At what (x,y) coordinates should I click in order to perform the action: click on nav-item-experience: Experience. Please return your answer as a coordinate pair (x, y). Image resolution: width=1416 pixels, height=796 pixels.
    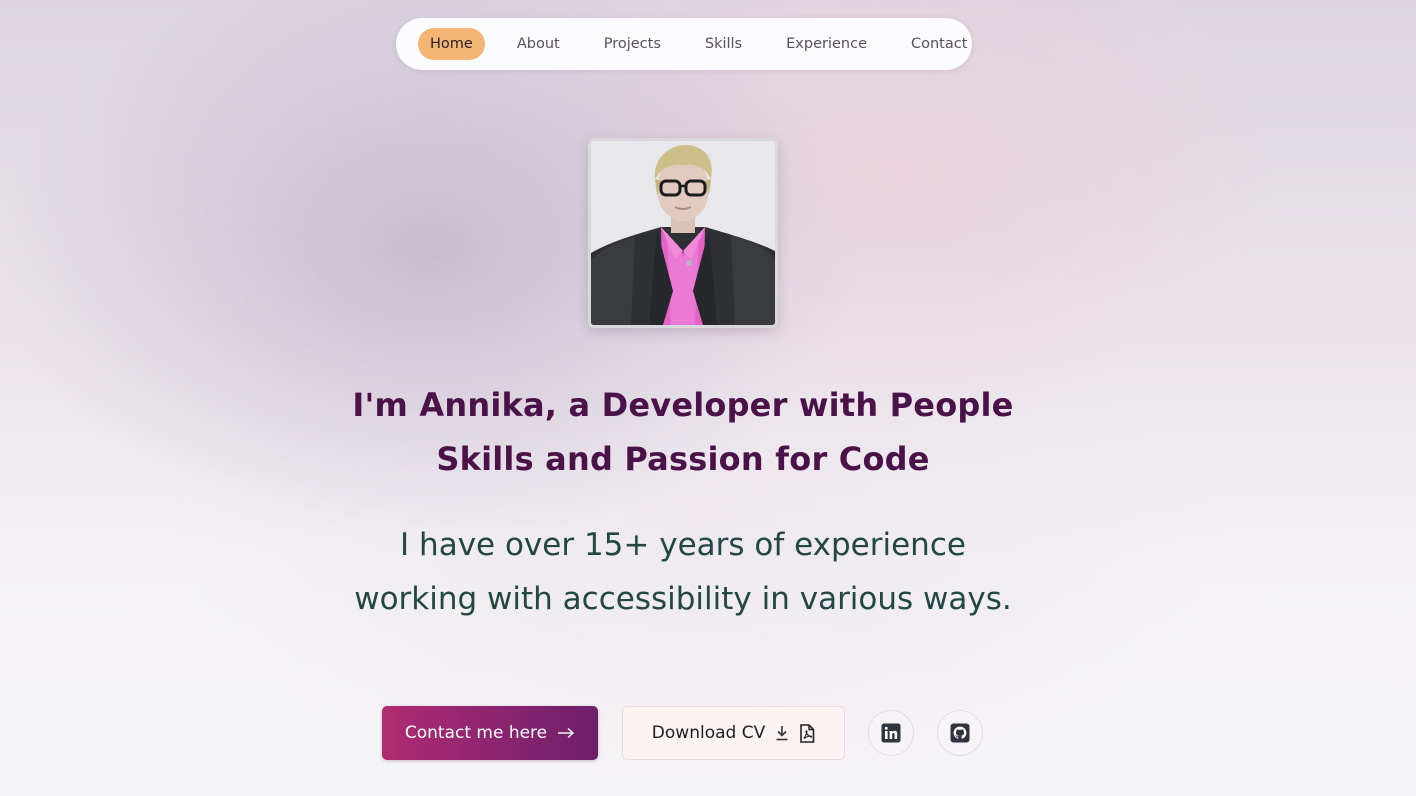
    Looking at the image, I should click on (826, 44).